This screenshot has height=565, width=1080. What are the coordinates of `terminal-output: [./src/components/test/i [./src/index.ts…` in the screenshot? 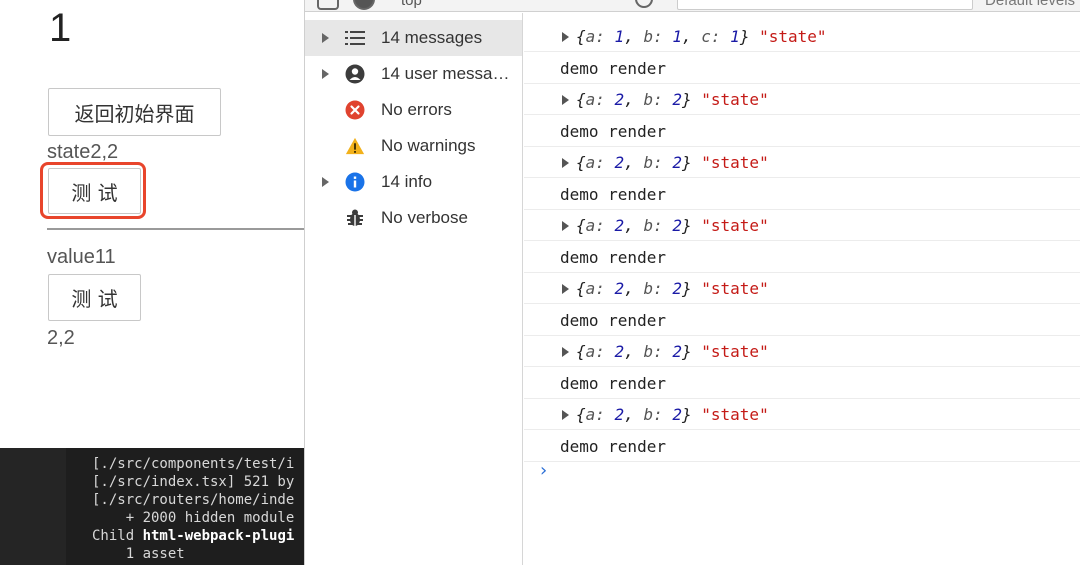 It's located at (193, 509).